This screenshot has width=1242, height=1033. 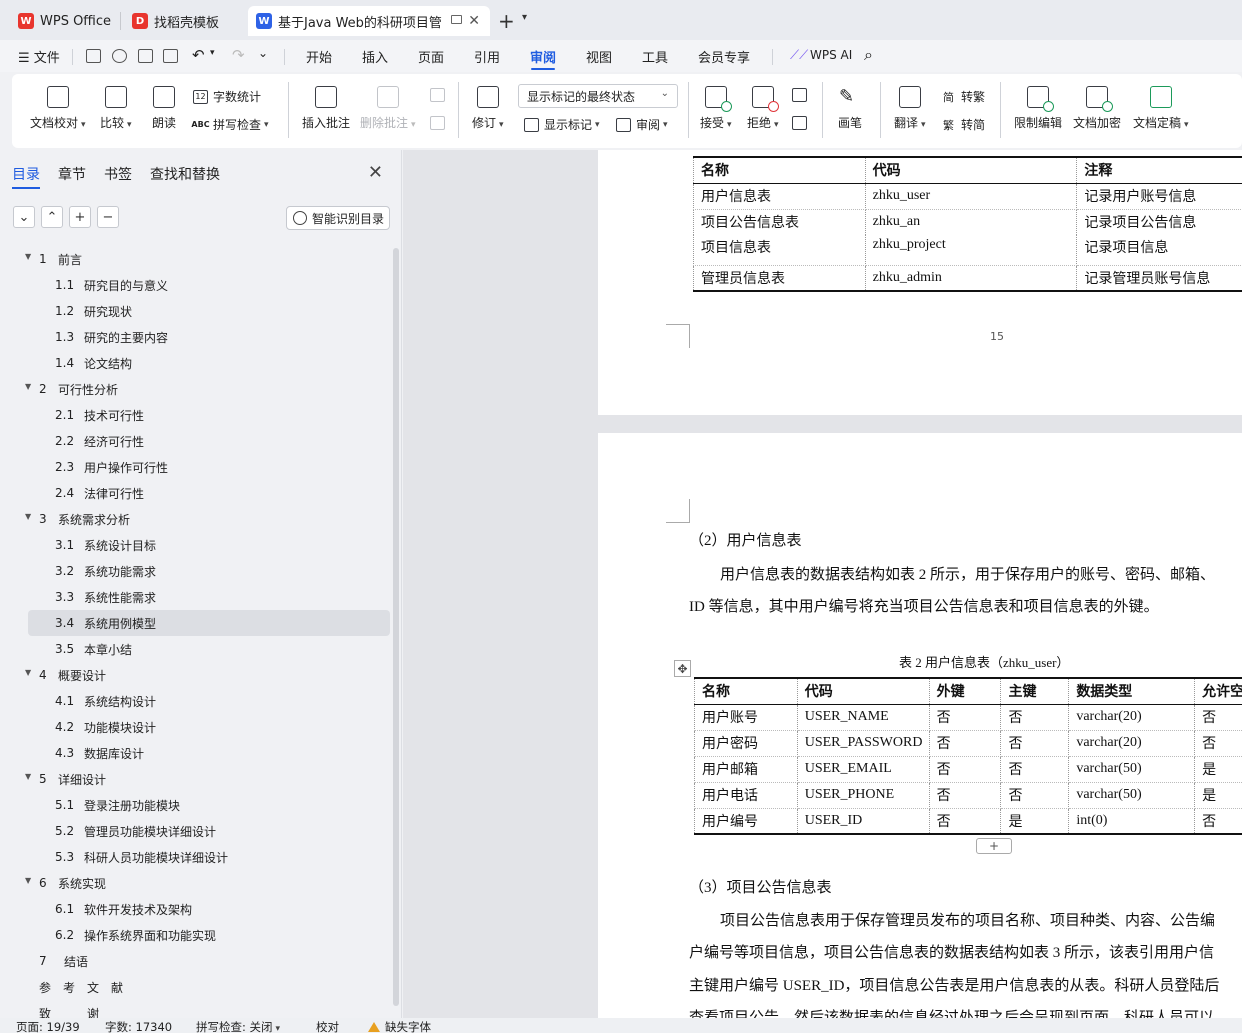 I want to click on add-heading-button: +, so click(x=80, y=217).